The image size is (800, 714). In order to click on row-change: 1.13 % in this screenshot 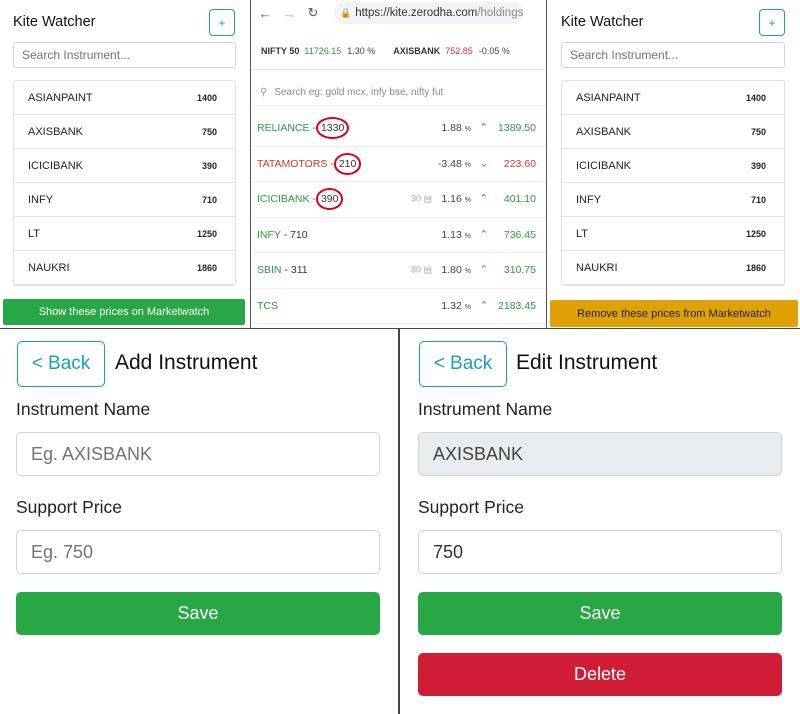, I will do `click(456, 234)`.